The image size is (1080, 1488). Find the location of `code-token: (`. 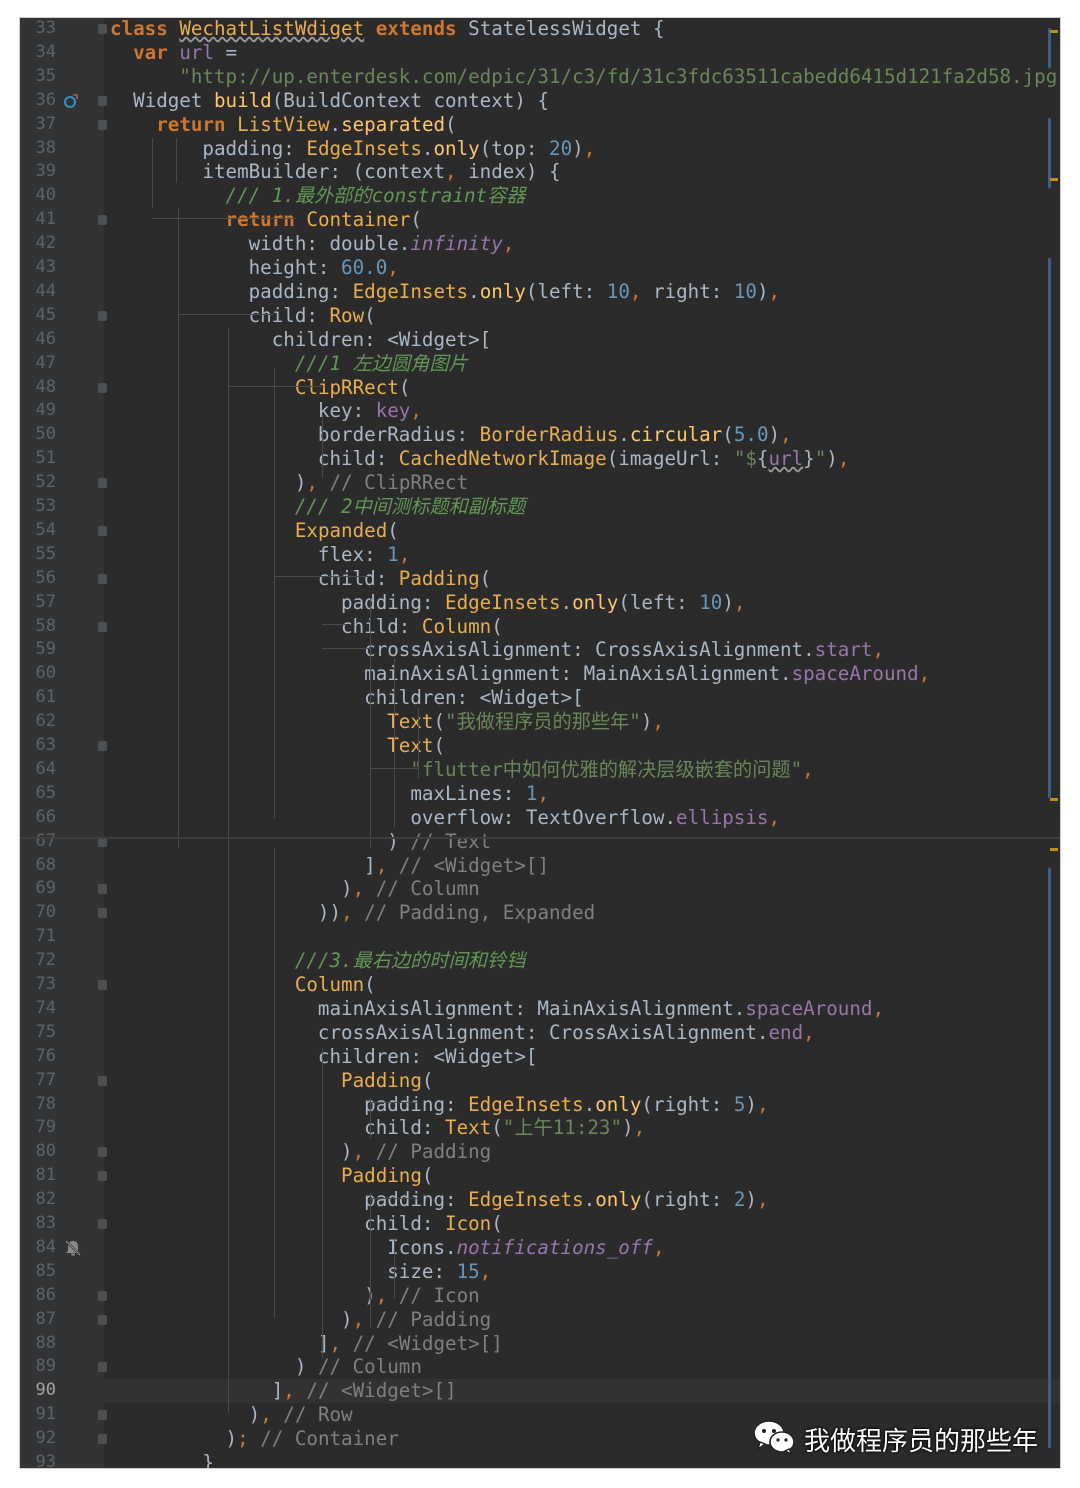

code-token: ( is located at coordinates (416, 220).